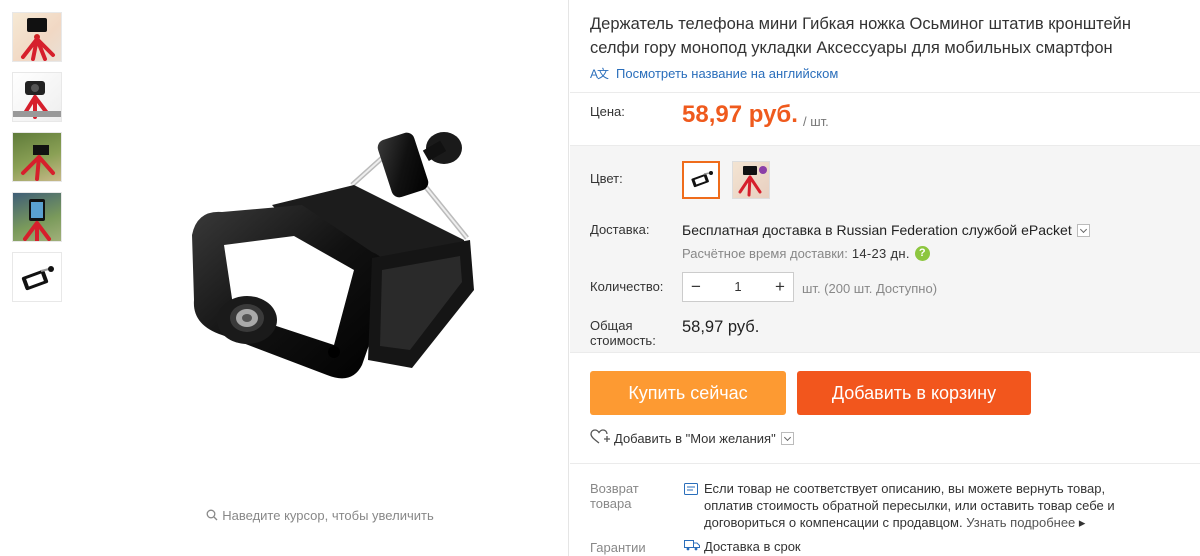  Describe the element at coordinates (607, 111) in the screenshot. I see `price-label: Цена:` at that location.